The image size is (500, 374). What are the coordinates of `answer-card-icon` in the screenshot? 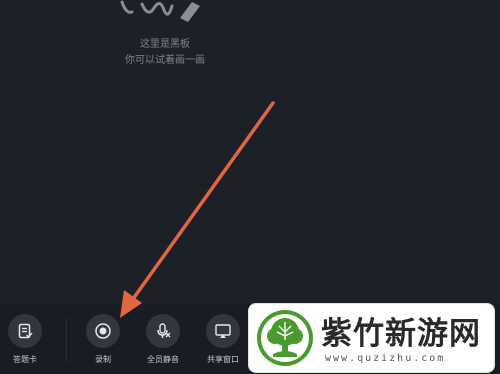 It's located at (25, 331).